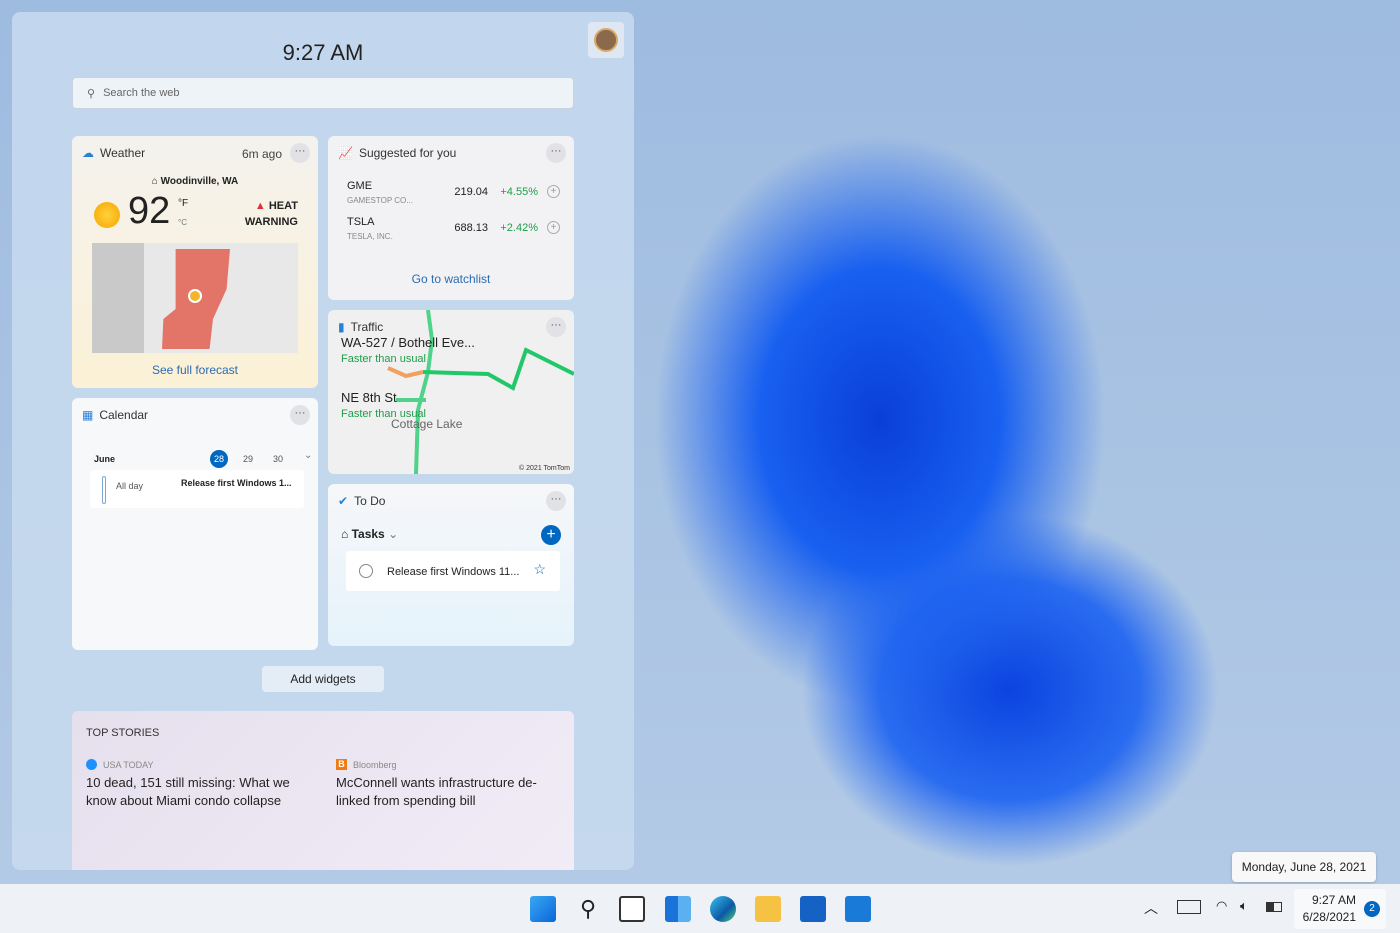 The image size is (1400, 933). Describe the element at coordinates (105, 459) in the screenshot. I see `month-label: June` at that location.